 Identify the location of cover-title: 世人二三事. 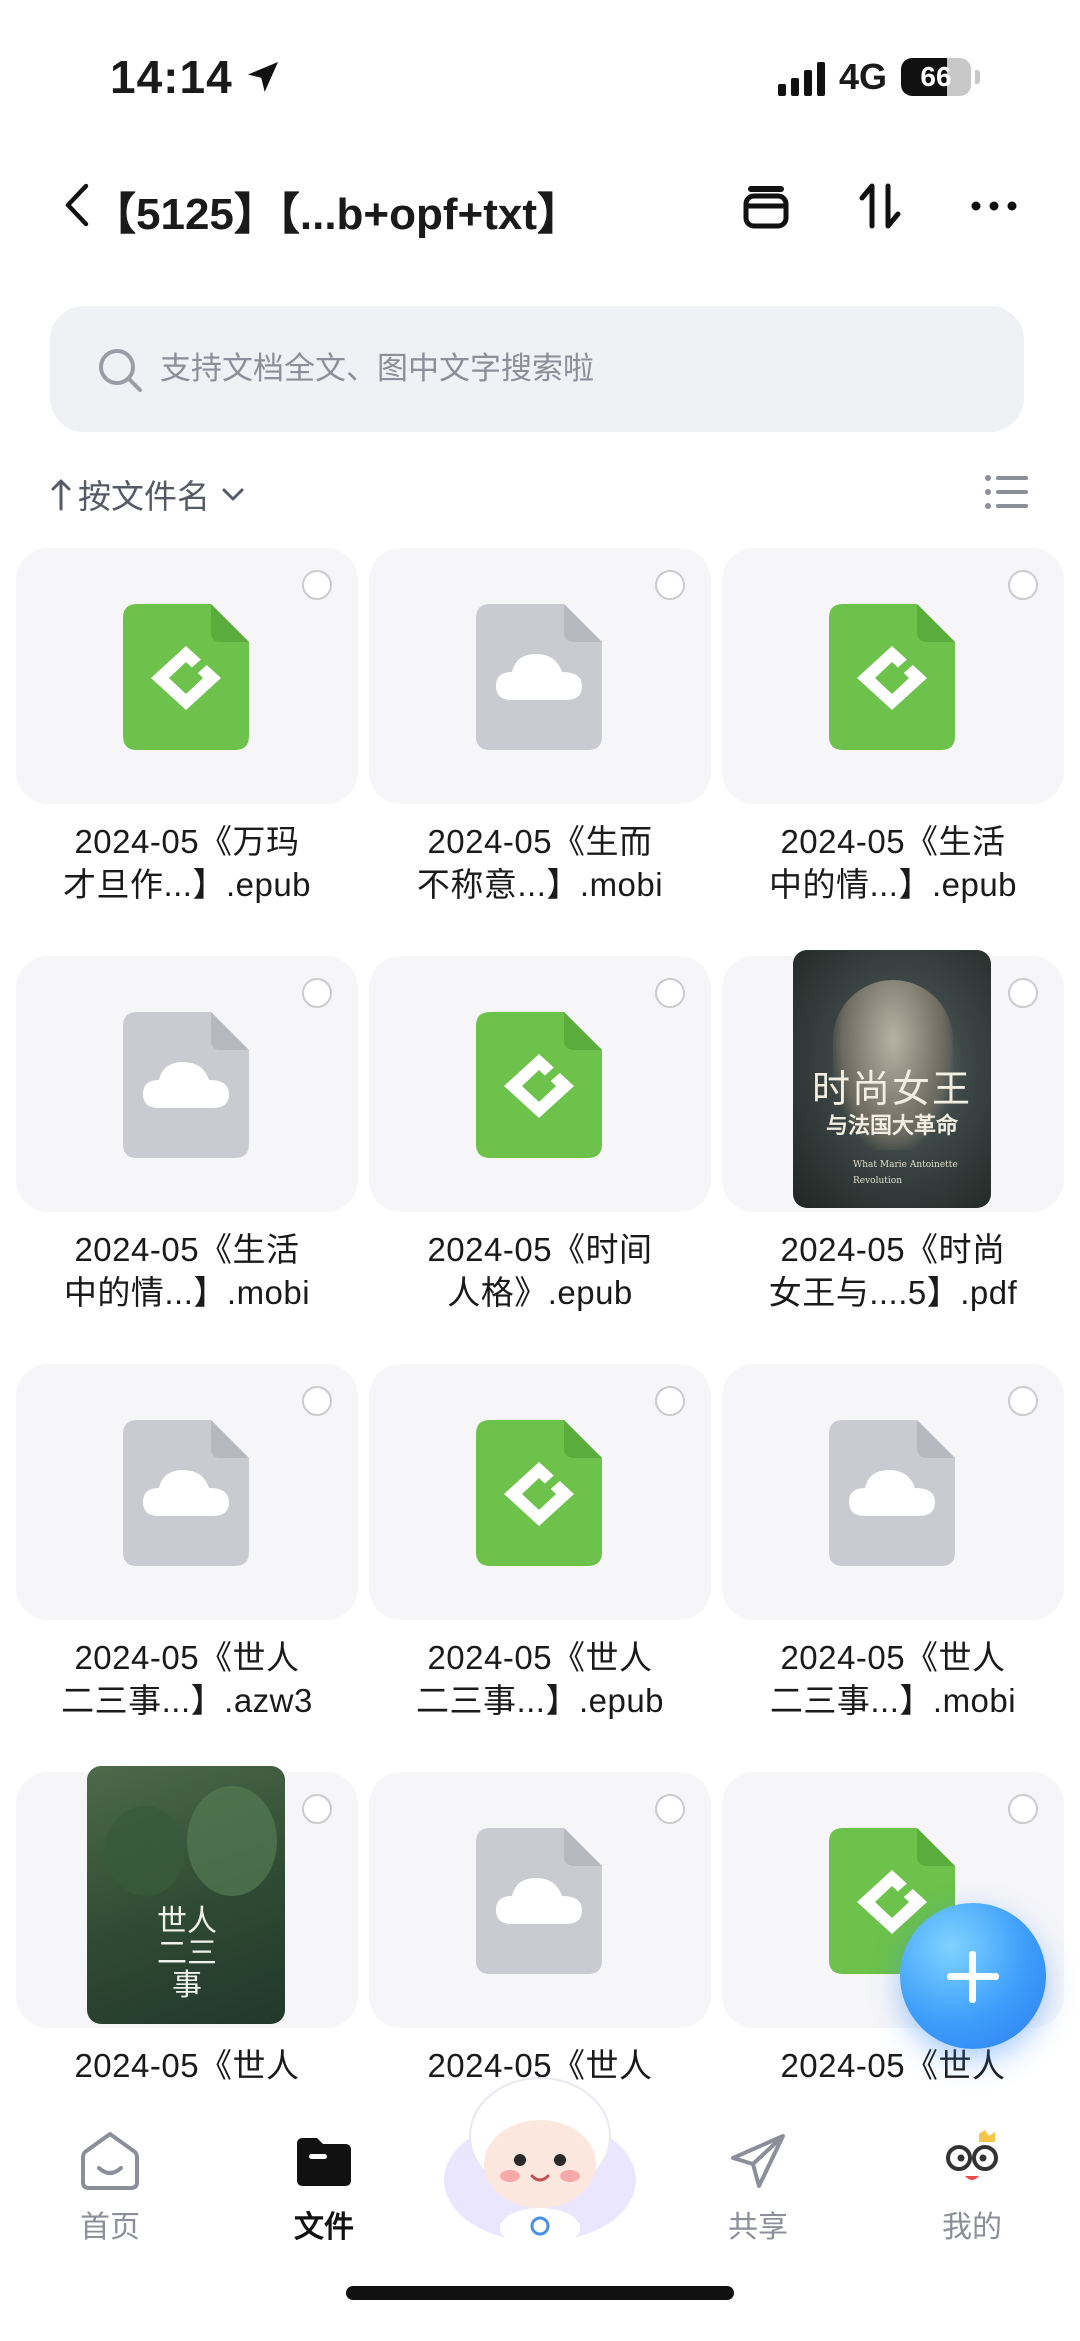
(187, 1953).